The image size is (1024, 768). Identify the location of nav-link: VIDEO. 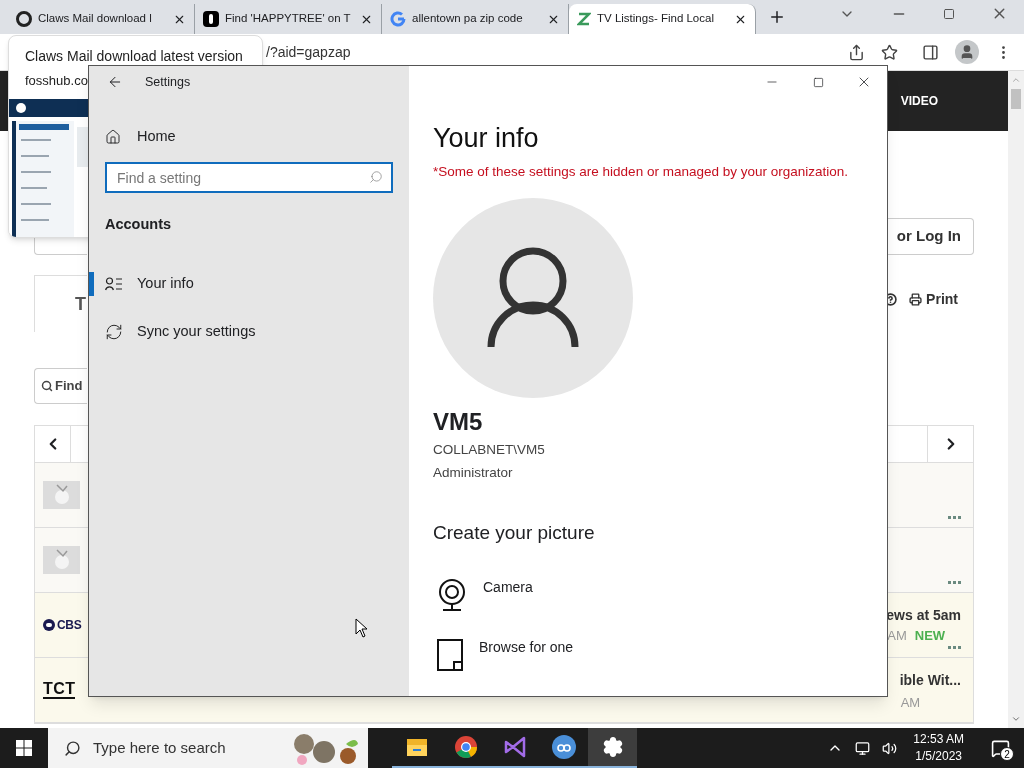
(919, 101).